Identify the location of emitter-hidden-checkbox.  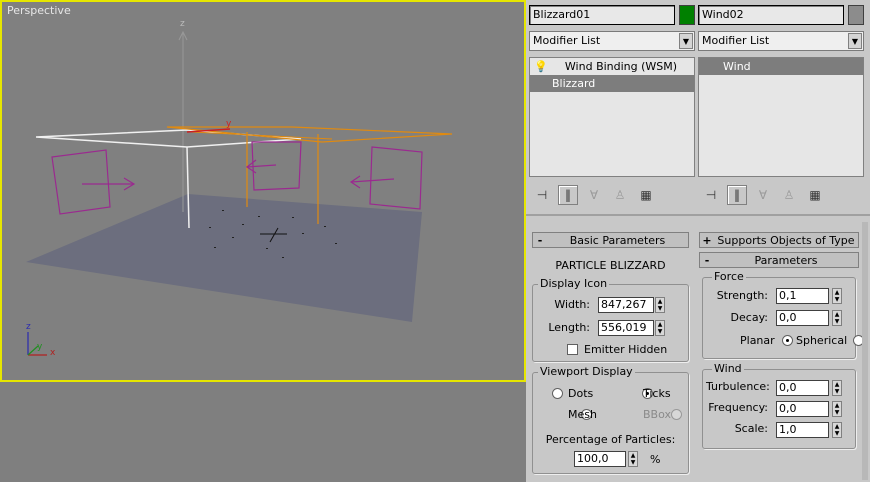
(572, 349).